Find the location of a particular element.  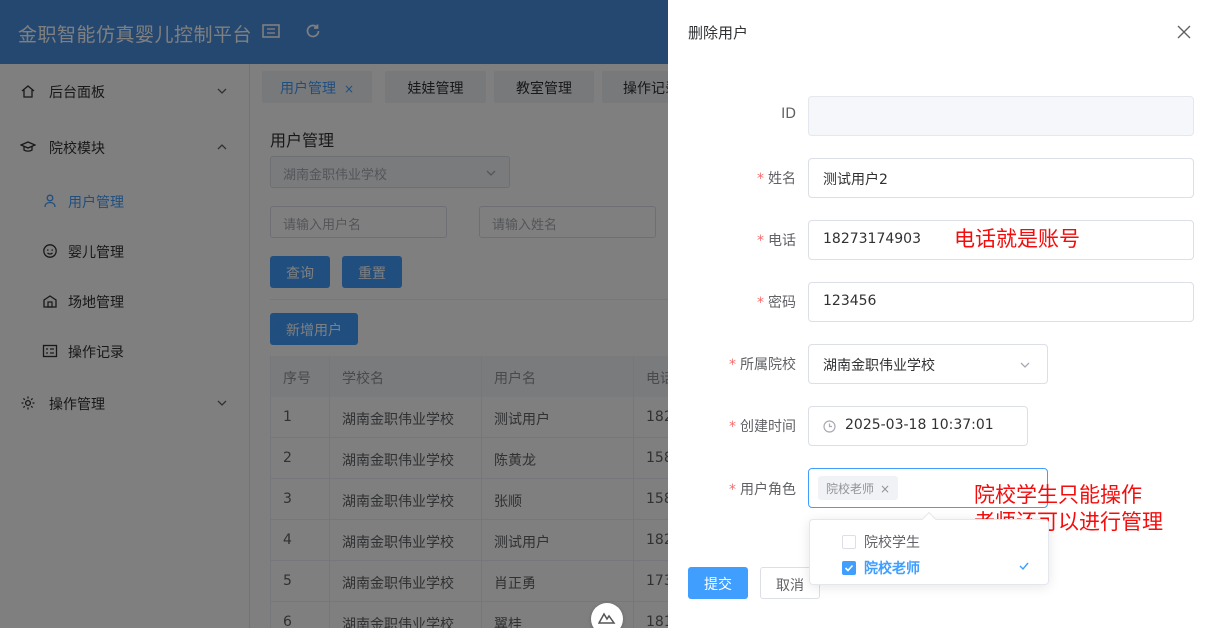

created-time-picker: 2025-03-18 10:37:01 is located at coordinates (918, 426).